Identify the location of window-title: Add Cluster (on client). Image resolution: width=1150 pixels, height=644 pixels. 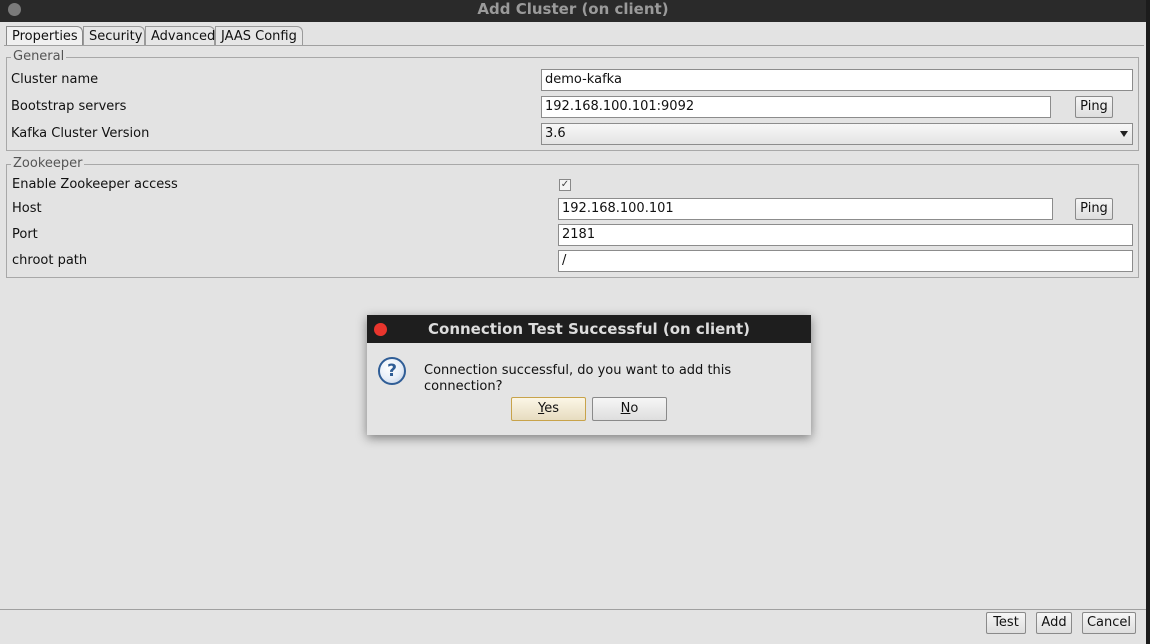
(573, 9).